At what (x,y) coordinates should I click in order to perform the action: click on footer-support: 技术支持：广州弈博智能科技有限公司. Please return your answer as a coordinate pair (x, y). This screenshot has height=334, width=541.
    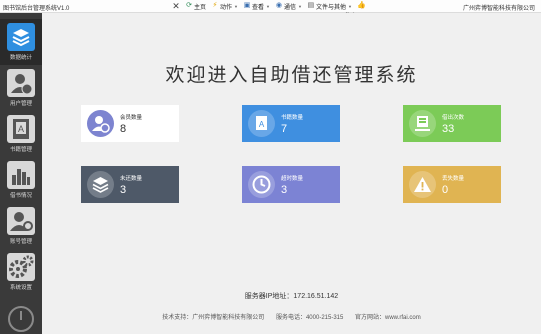
    Looking at the image, I should click on (213, 318).